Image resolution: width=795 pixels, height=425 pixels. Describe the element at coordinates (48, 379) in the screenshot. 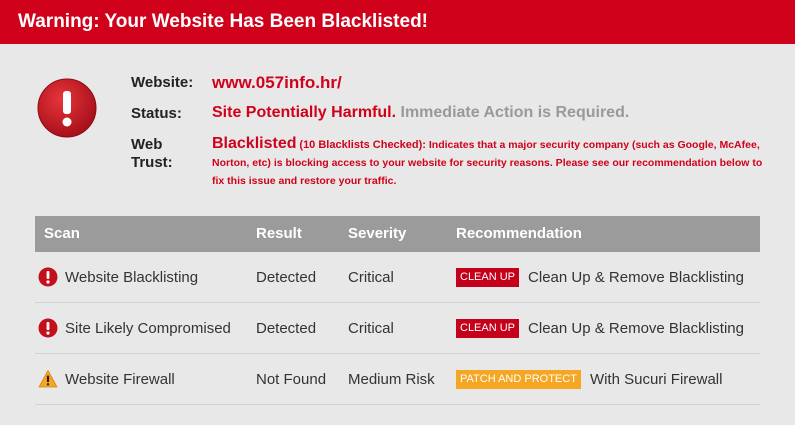

I see `warning-icon` at that location.